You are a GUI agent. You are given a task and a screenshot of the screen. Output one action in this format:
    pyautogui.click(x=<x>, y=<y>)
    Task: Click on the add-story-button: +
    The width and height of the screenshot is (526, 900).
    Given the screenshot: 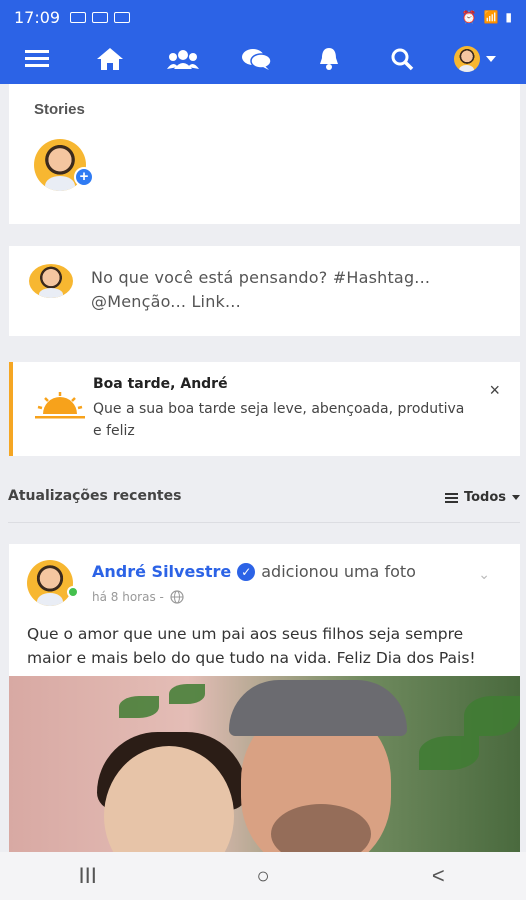 What is the action you would take?
    pyautogui.click(x=65, y=165)
    